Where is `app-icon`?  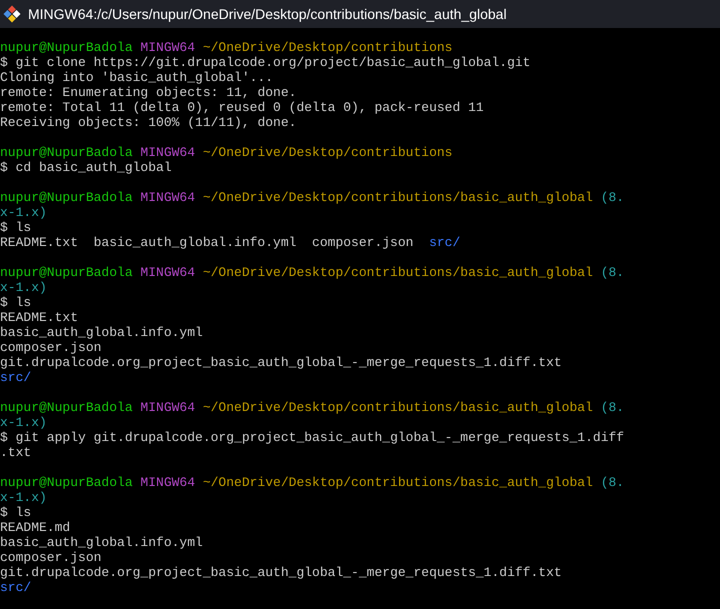
app-icon is located at coordinates (12, 14).